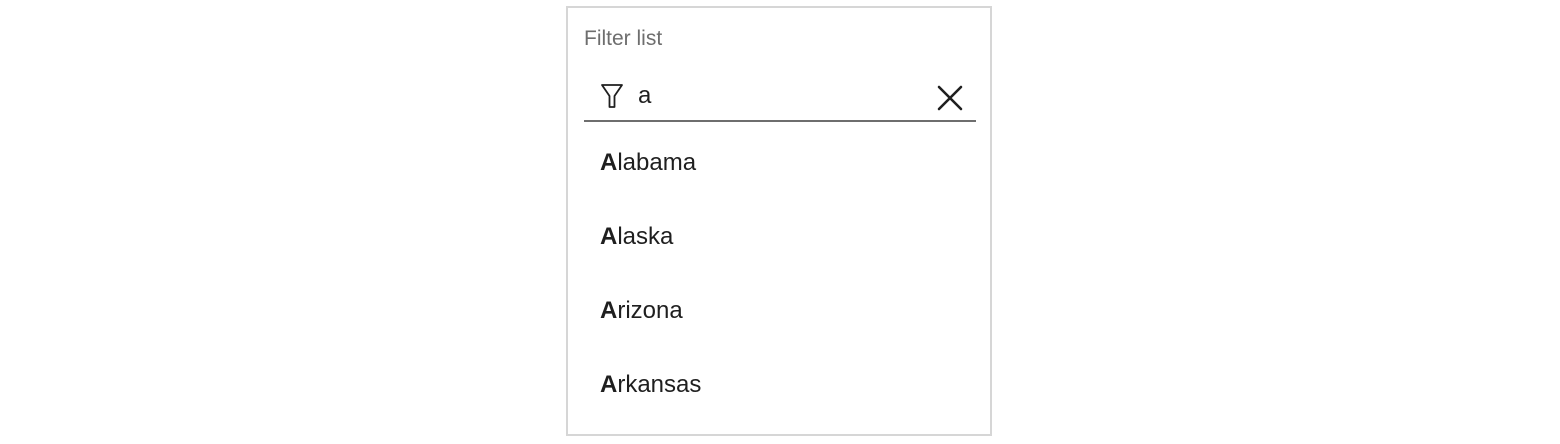 Image resolution: width=1560 pixels, height=444 pixels. Describe the element at coordinates (623, 38) in the screenshot. I see `panel-title: Filter list` at that location.